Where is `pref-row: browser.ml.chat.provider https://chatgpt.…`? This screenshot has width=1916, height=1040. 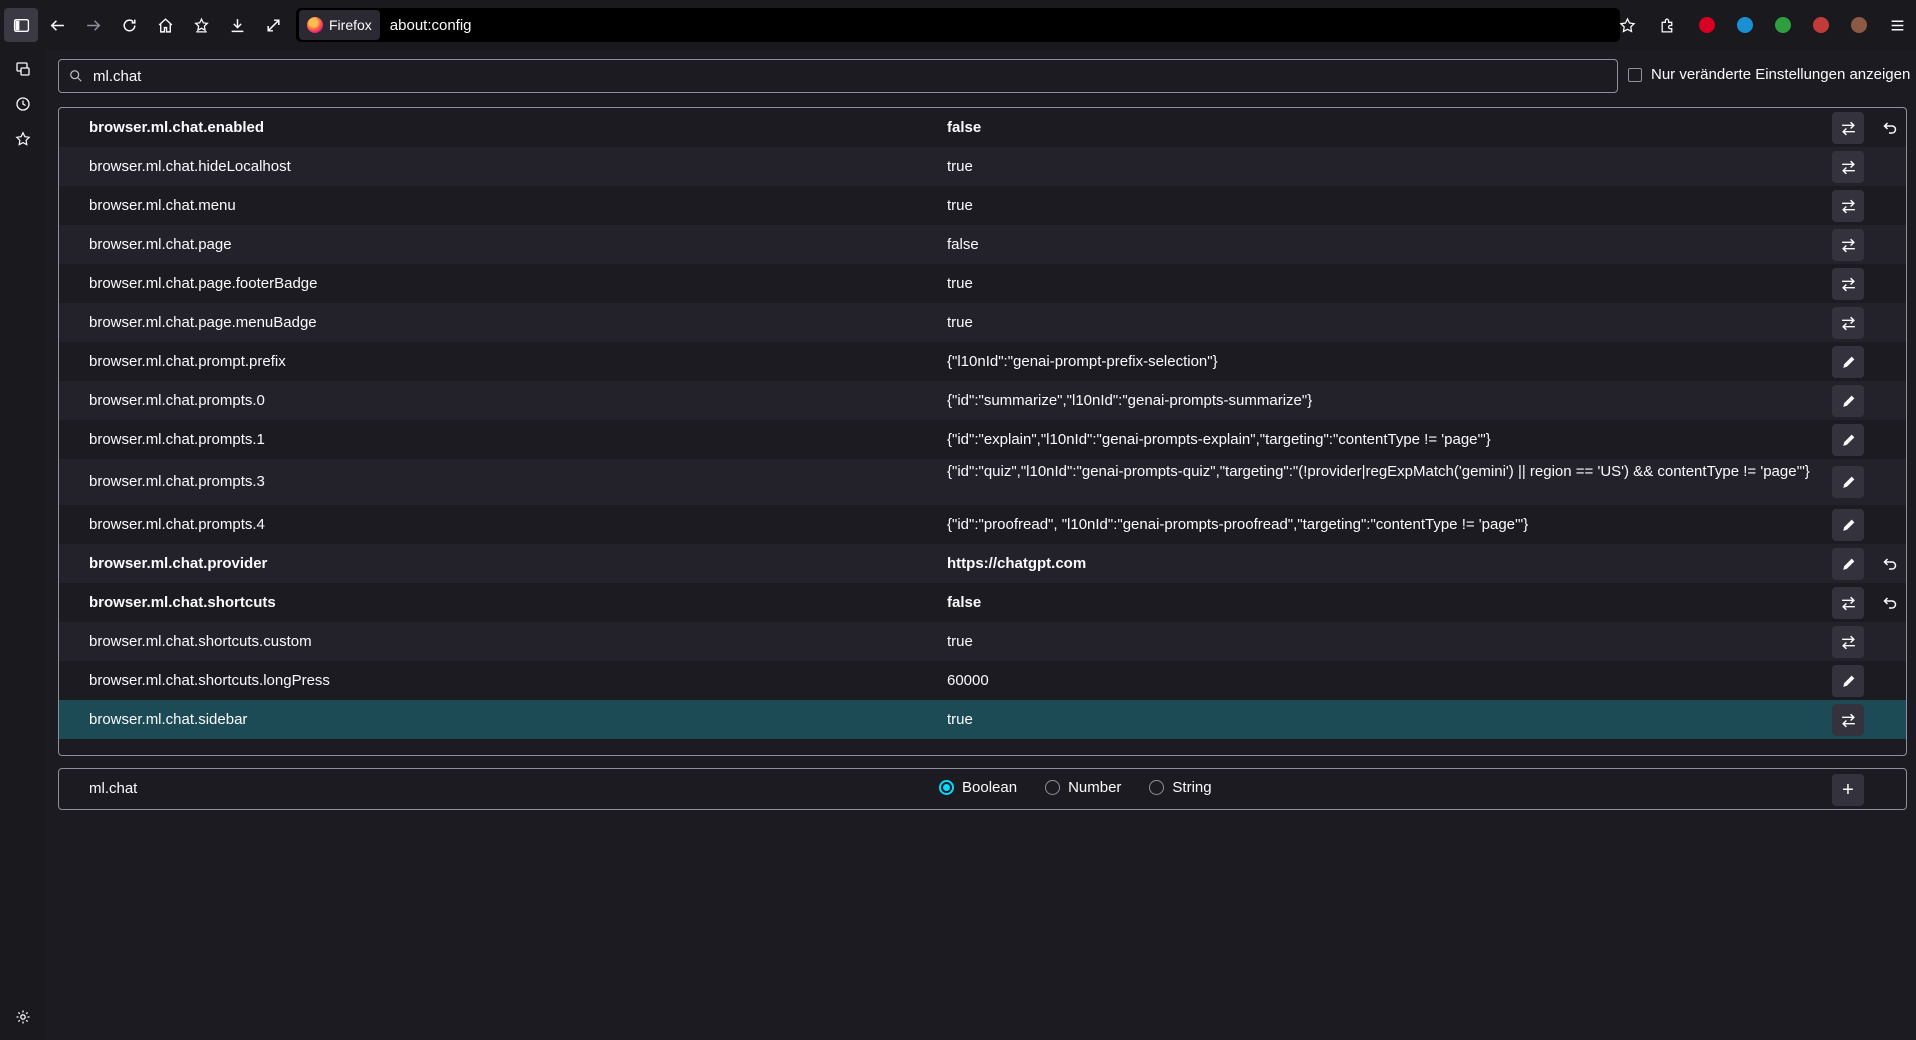 pref-row: browser.ml.chat.provider https://chatgpt.… is located at coordinates (982, 563).